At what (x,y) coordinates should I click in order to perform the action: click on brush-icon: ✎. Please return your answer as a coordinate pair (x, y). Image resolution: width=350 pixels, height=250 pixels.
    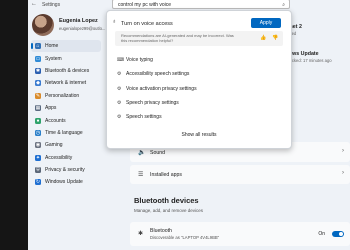
    Looking at the image, I should click on (38, 95).